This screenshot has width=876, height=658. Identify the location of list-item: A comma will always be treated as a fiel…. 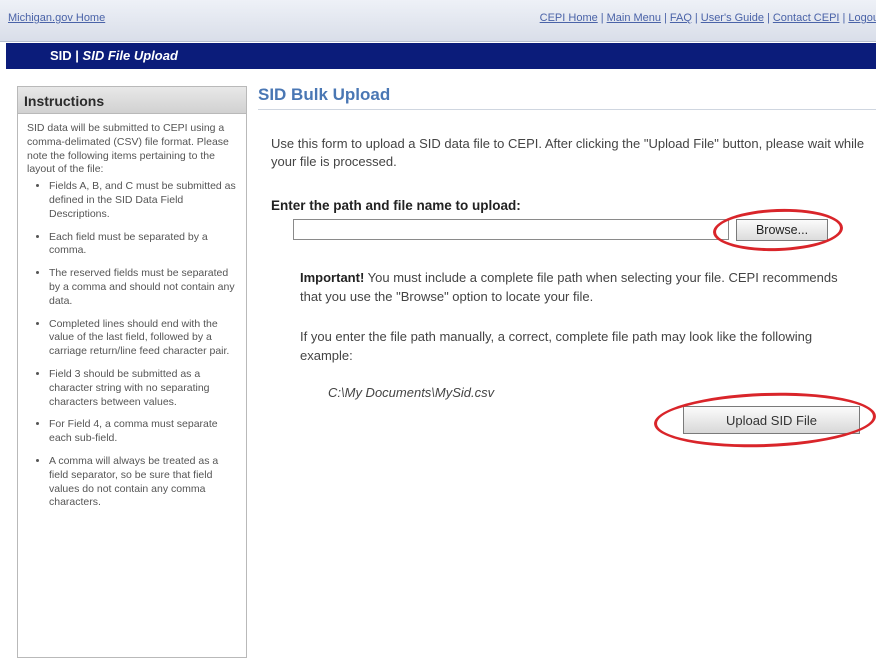
(143, 482).